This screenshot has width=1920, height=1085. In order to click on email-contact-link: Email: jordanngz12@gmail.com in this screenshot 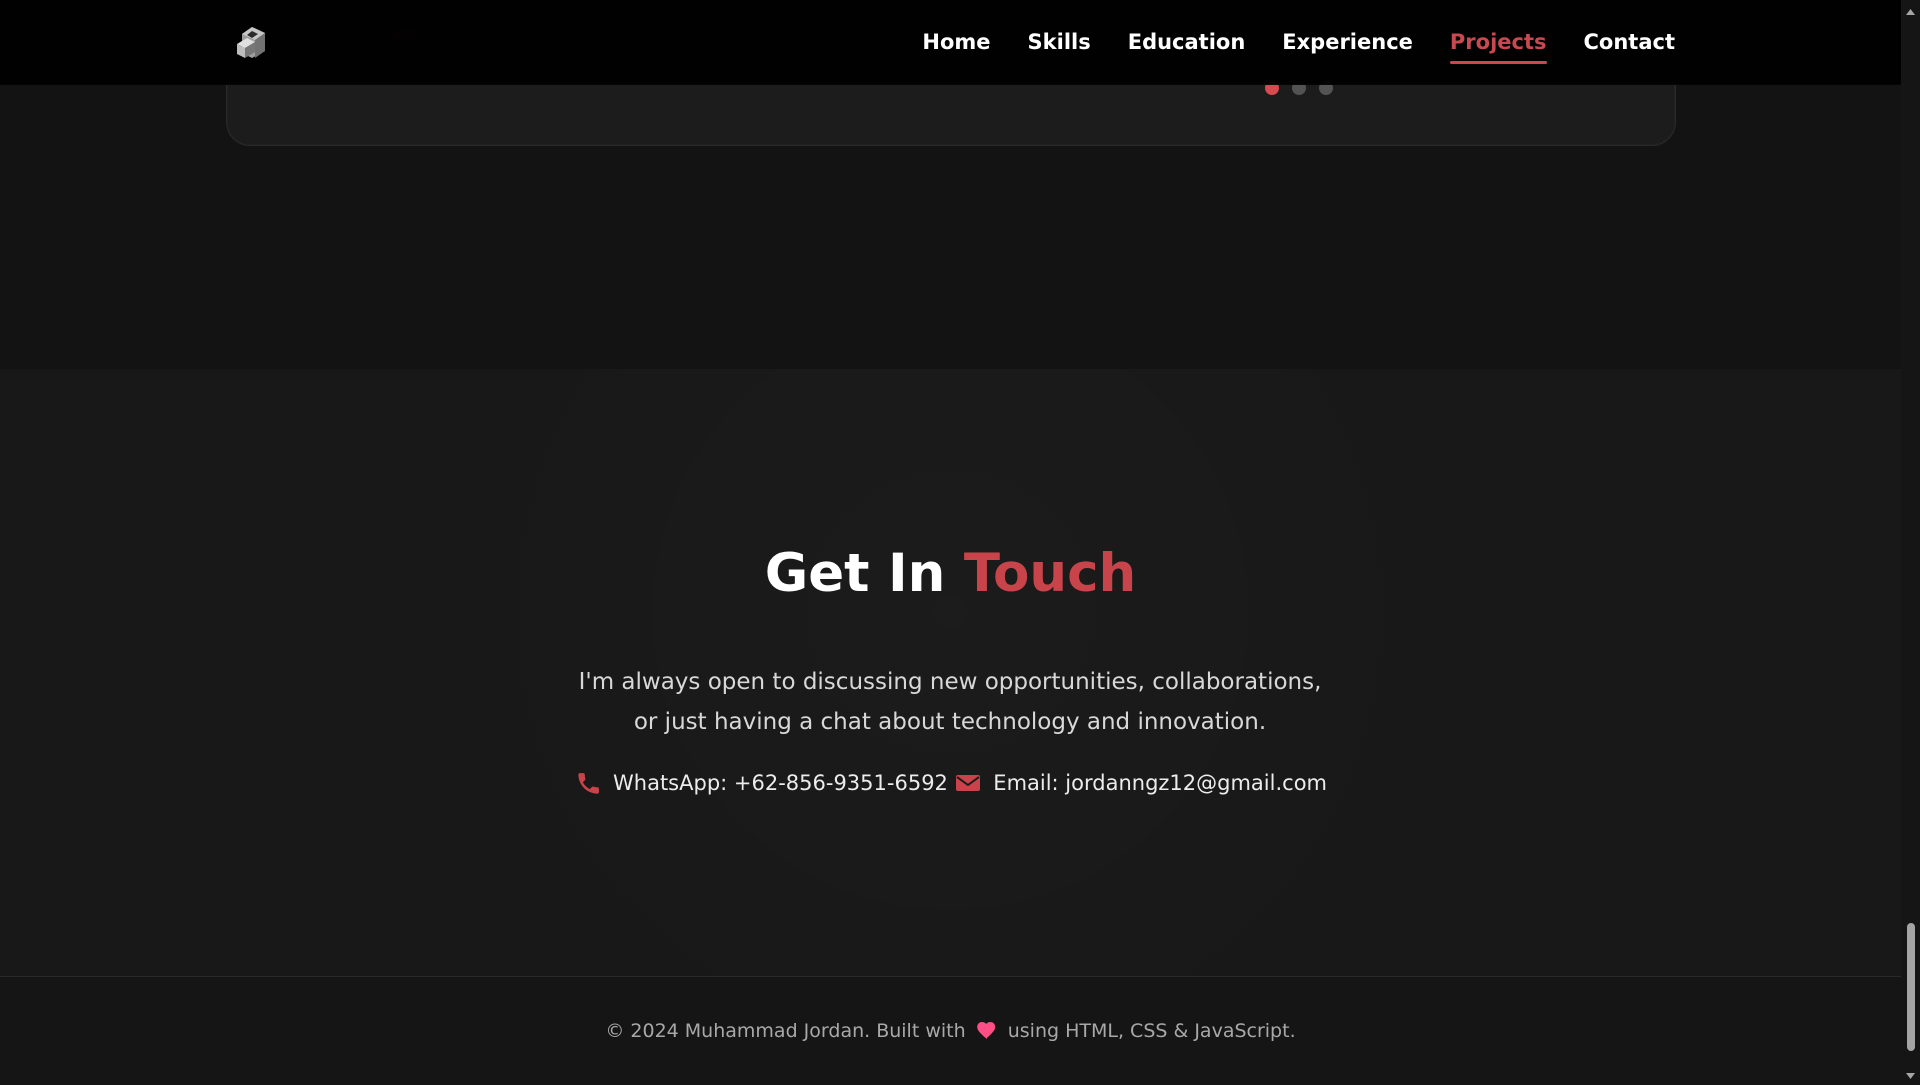, I will do `click(1141, 783)`.